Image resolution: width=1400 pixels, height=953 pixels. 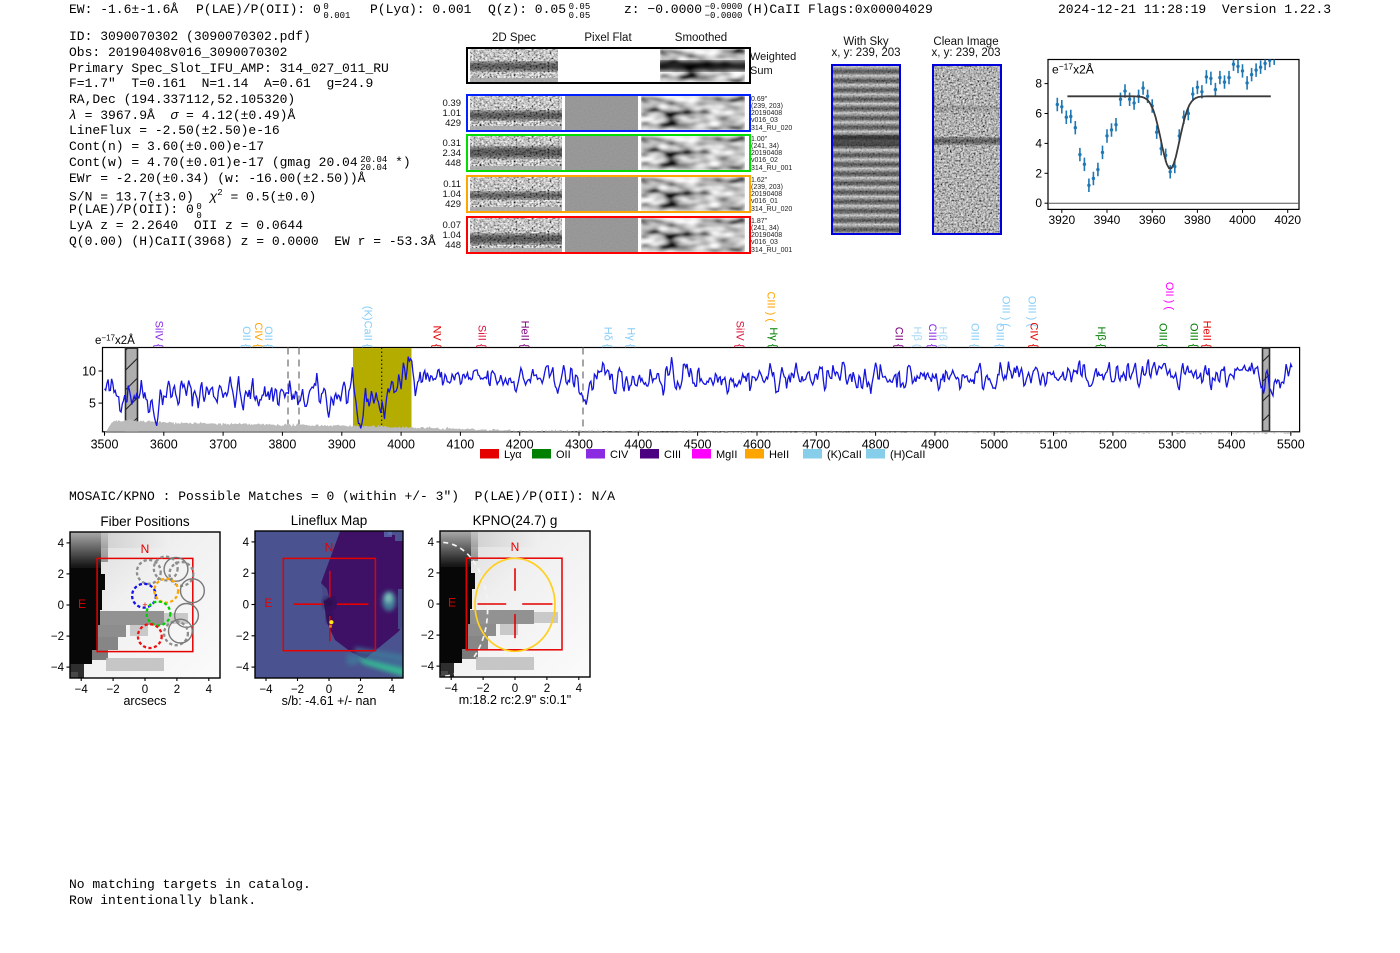 I want to click on svg-text: CIII {, so click(x=932, y=336).